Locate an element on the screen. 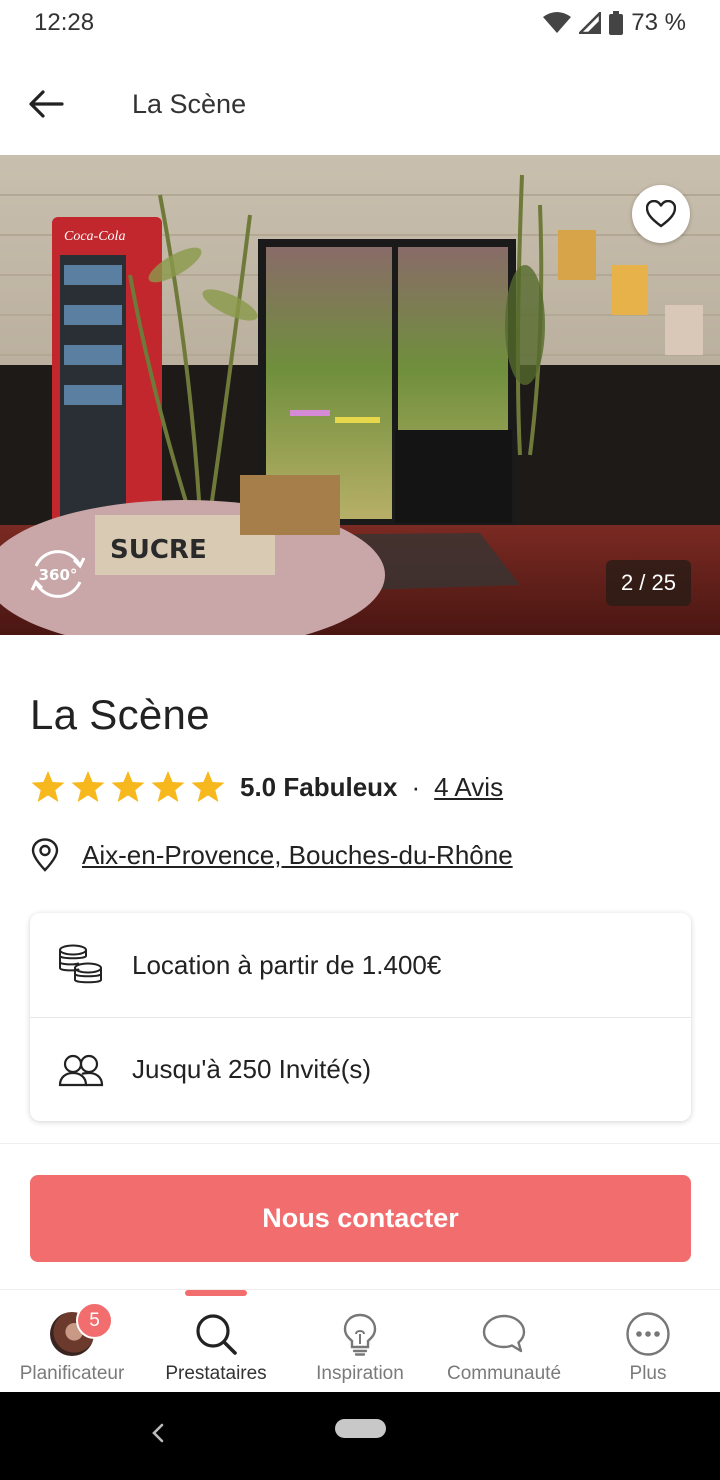 The width and height of the screenshot is (720, 1480). price-text: Location à partir de 1.400€ is located at coordinates (287, 964).